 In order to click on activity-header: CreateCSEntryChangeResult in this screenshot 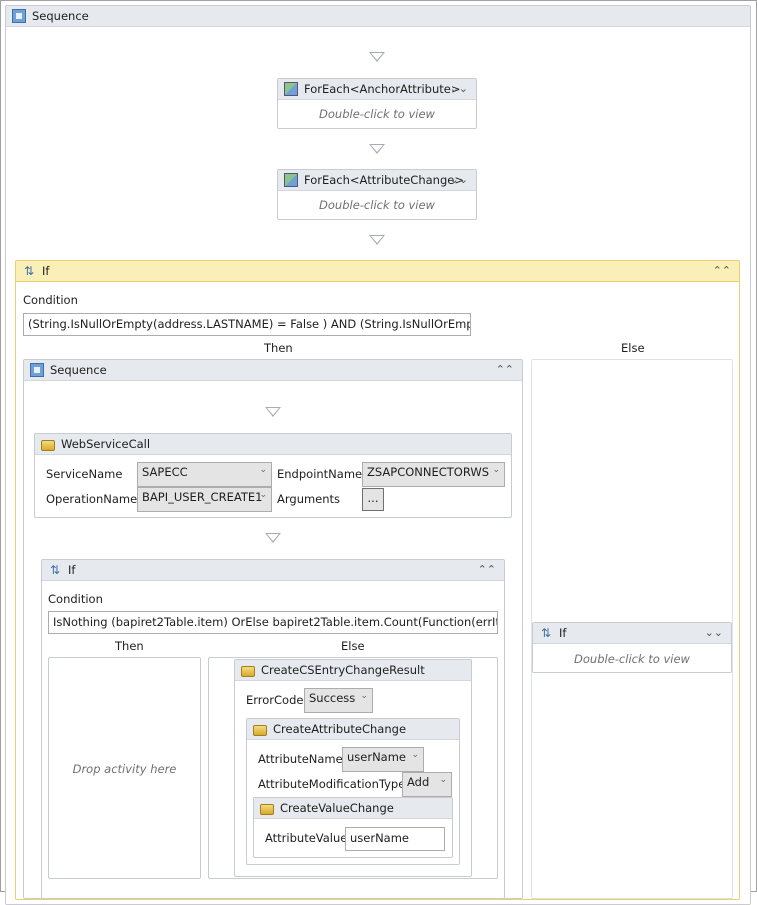, I will do `click(353, 670)`.